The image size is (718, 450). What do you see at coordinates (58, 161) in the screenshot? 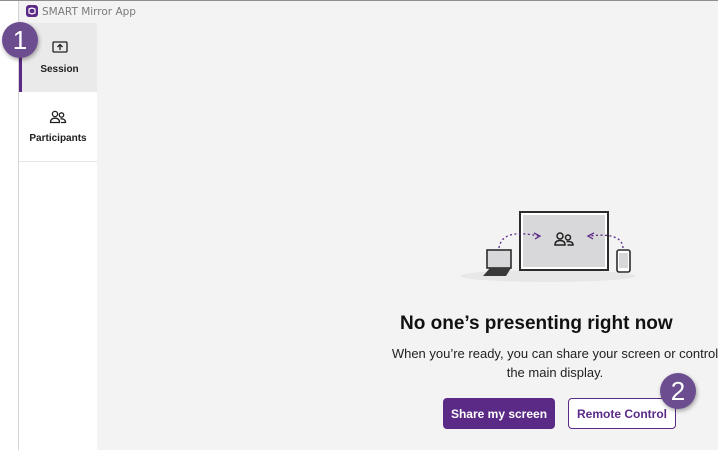
I see `sidebar-divider` at bounding box center [58, 161].